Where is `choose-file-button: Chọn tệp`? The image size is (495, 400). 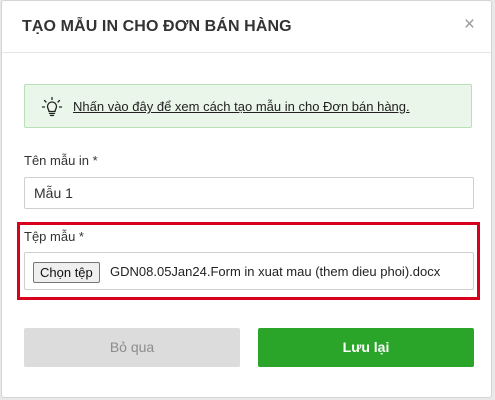 choose-file-button: Chọn tệp is located at coordinates (66, 272).